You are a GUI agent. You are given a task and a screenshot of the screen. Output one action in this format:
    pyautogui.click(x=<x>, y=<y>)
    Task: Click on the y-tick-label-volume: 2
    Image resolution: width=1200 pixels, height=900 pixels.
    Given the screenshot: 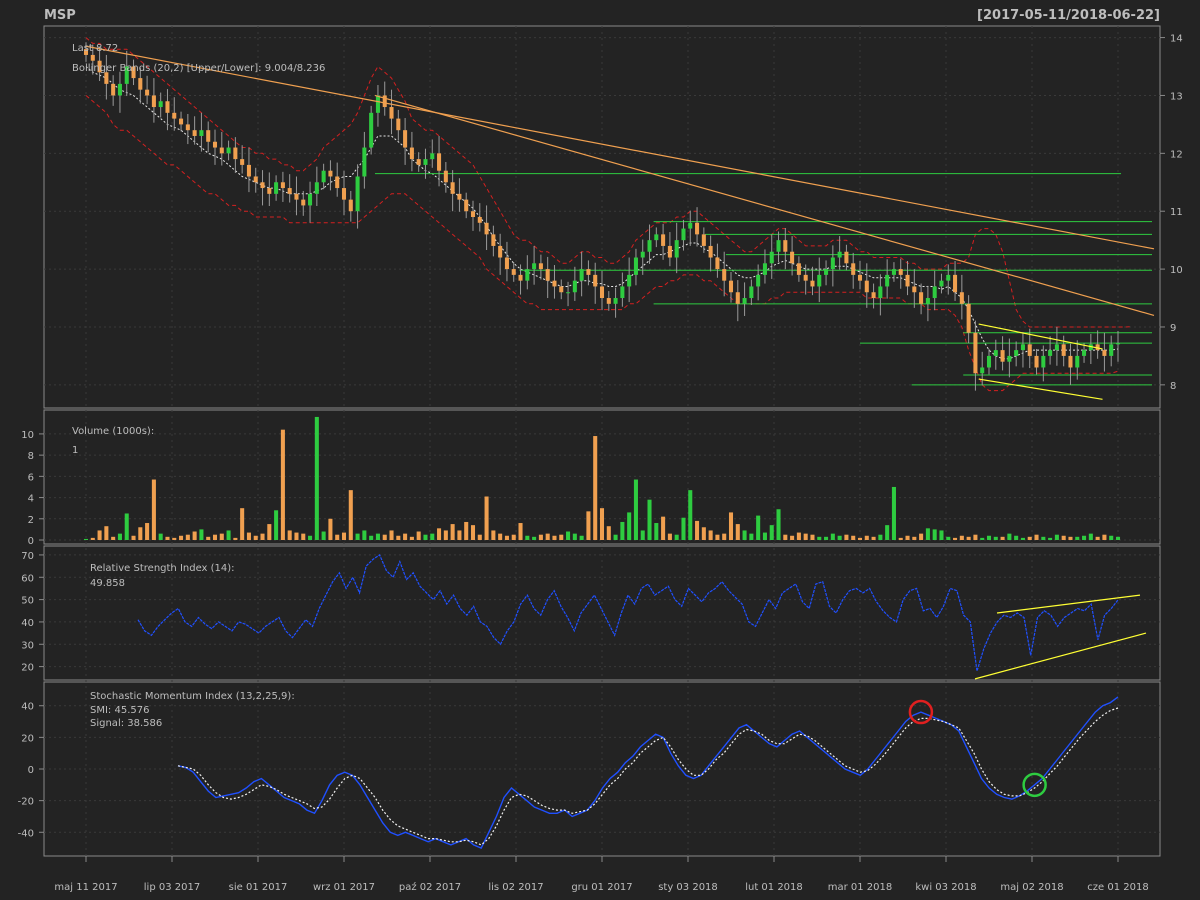 What is the action you would take?
    pyautogui.click(x=31, y=520)
    